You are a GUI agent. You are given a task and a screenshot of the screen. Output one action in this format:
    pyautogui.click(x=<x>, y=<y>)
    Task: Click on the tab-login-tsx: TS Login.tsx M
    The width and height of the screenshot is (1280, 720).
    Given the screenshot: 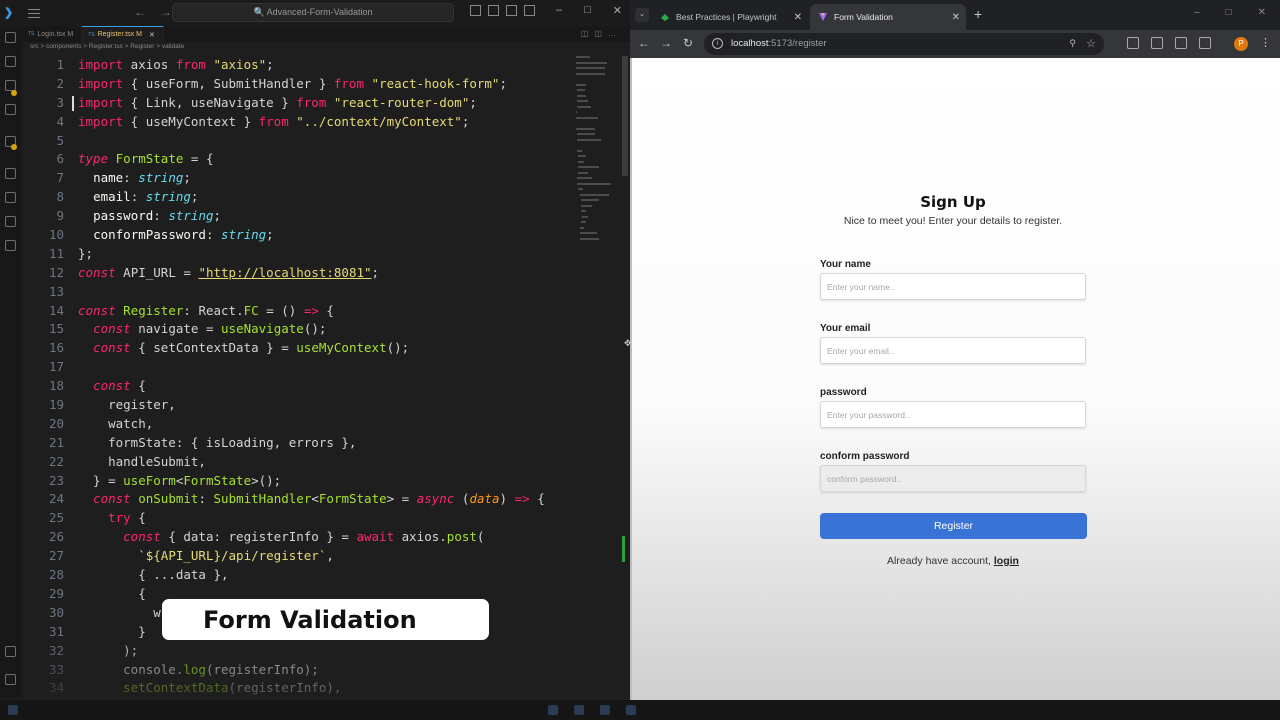 What is the action you would take?
    pyautogui.click(x=52, y=34)
    